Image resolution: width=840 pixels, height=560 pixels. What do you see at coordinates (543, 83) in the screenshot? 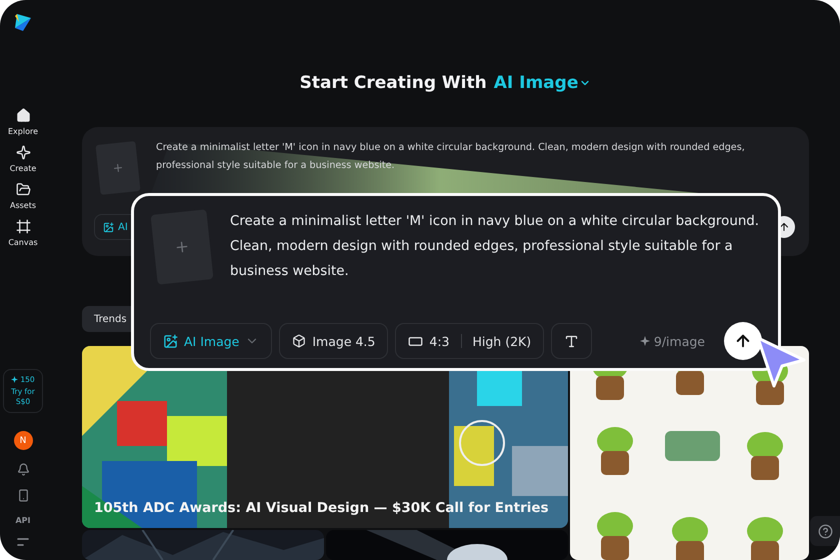
I see `mode-selector: AI Image` at bounding box center [543, 83].